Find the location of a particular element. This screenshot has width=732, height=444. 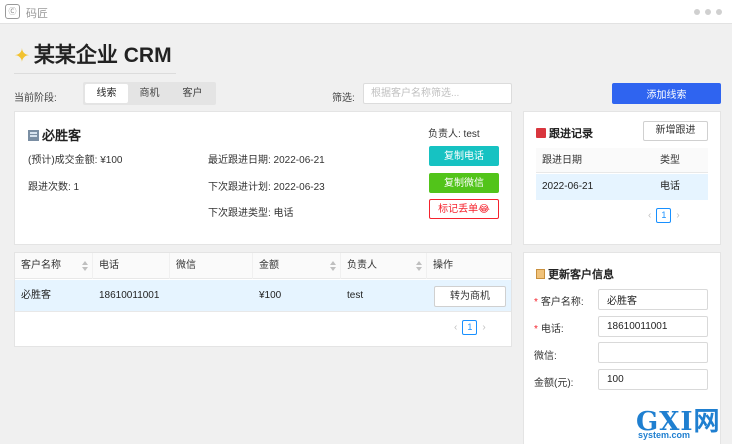

cell-amount: ¥100 is located at coordinates (270, 295).